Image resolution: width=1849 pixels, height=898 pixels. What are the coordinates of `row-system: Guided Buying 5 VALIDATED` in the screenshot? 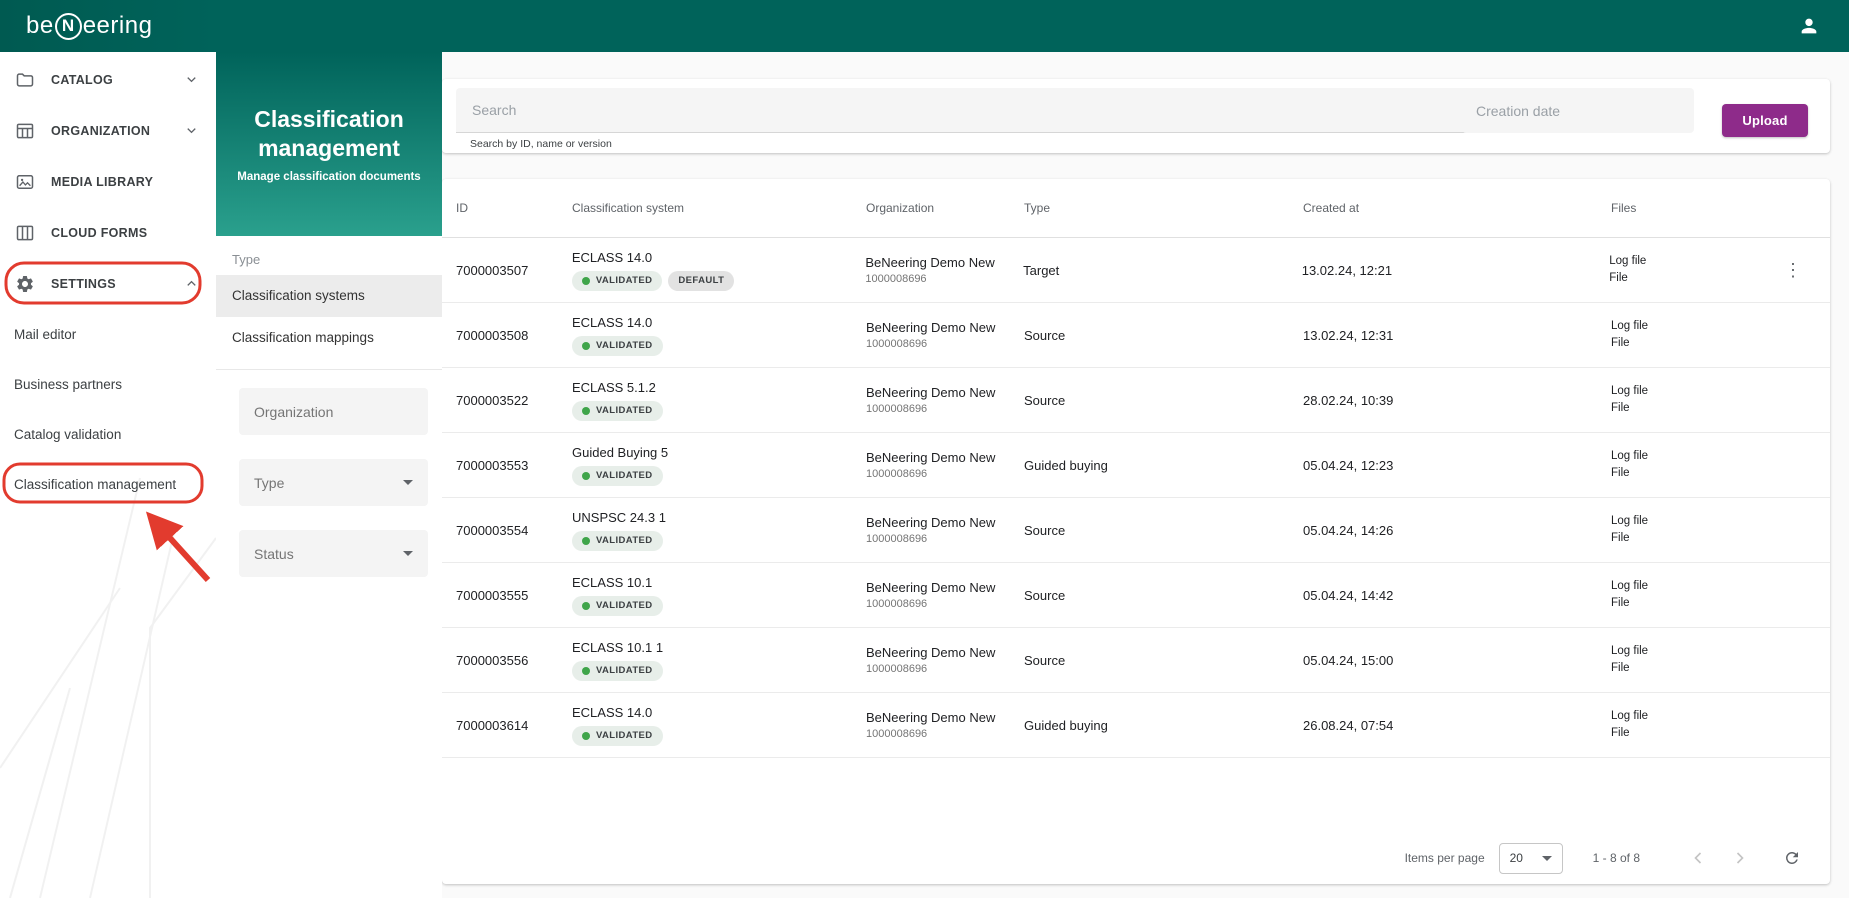 It's located at (719, 465).